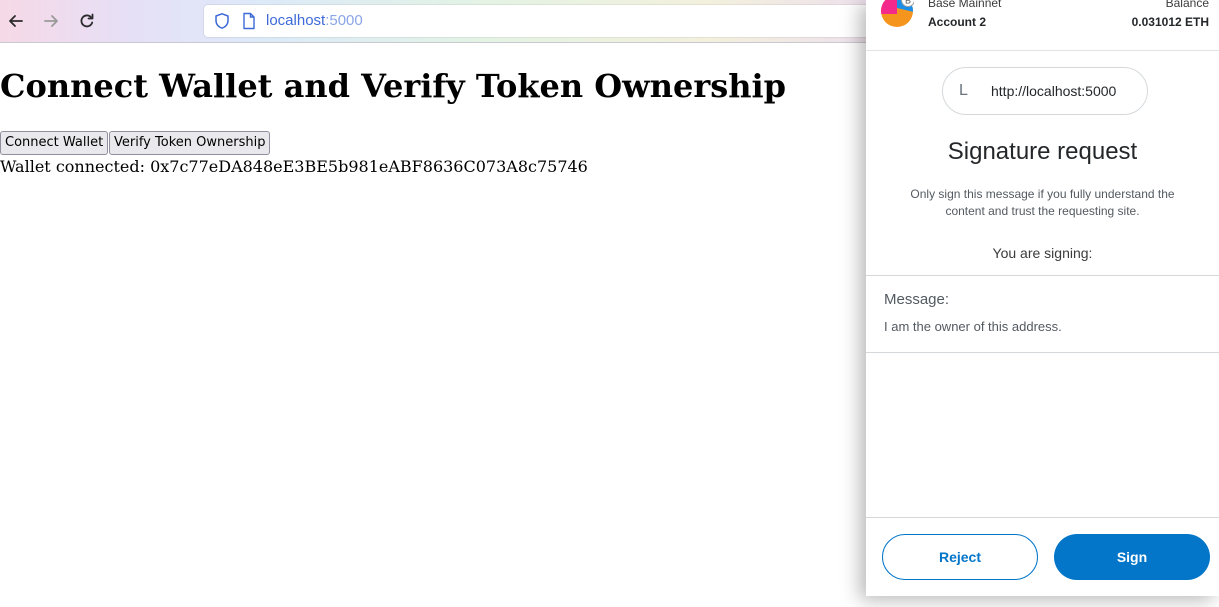  What do you see at coordinates (1170, 22) in the screenshot?
I see `balance-value: 0.031012 ETH` at bounding box center [1170, 22].